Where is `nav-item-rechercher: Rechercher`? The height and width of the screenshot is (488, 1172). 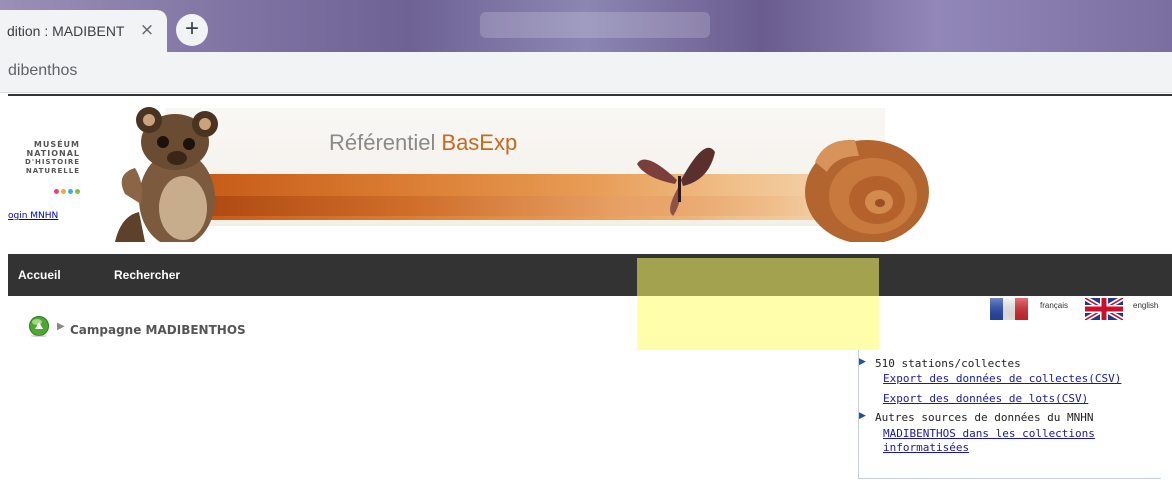 nav-item-rechercher: Rechercher is located at coordinates (147, 275).